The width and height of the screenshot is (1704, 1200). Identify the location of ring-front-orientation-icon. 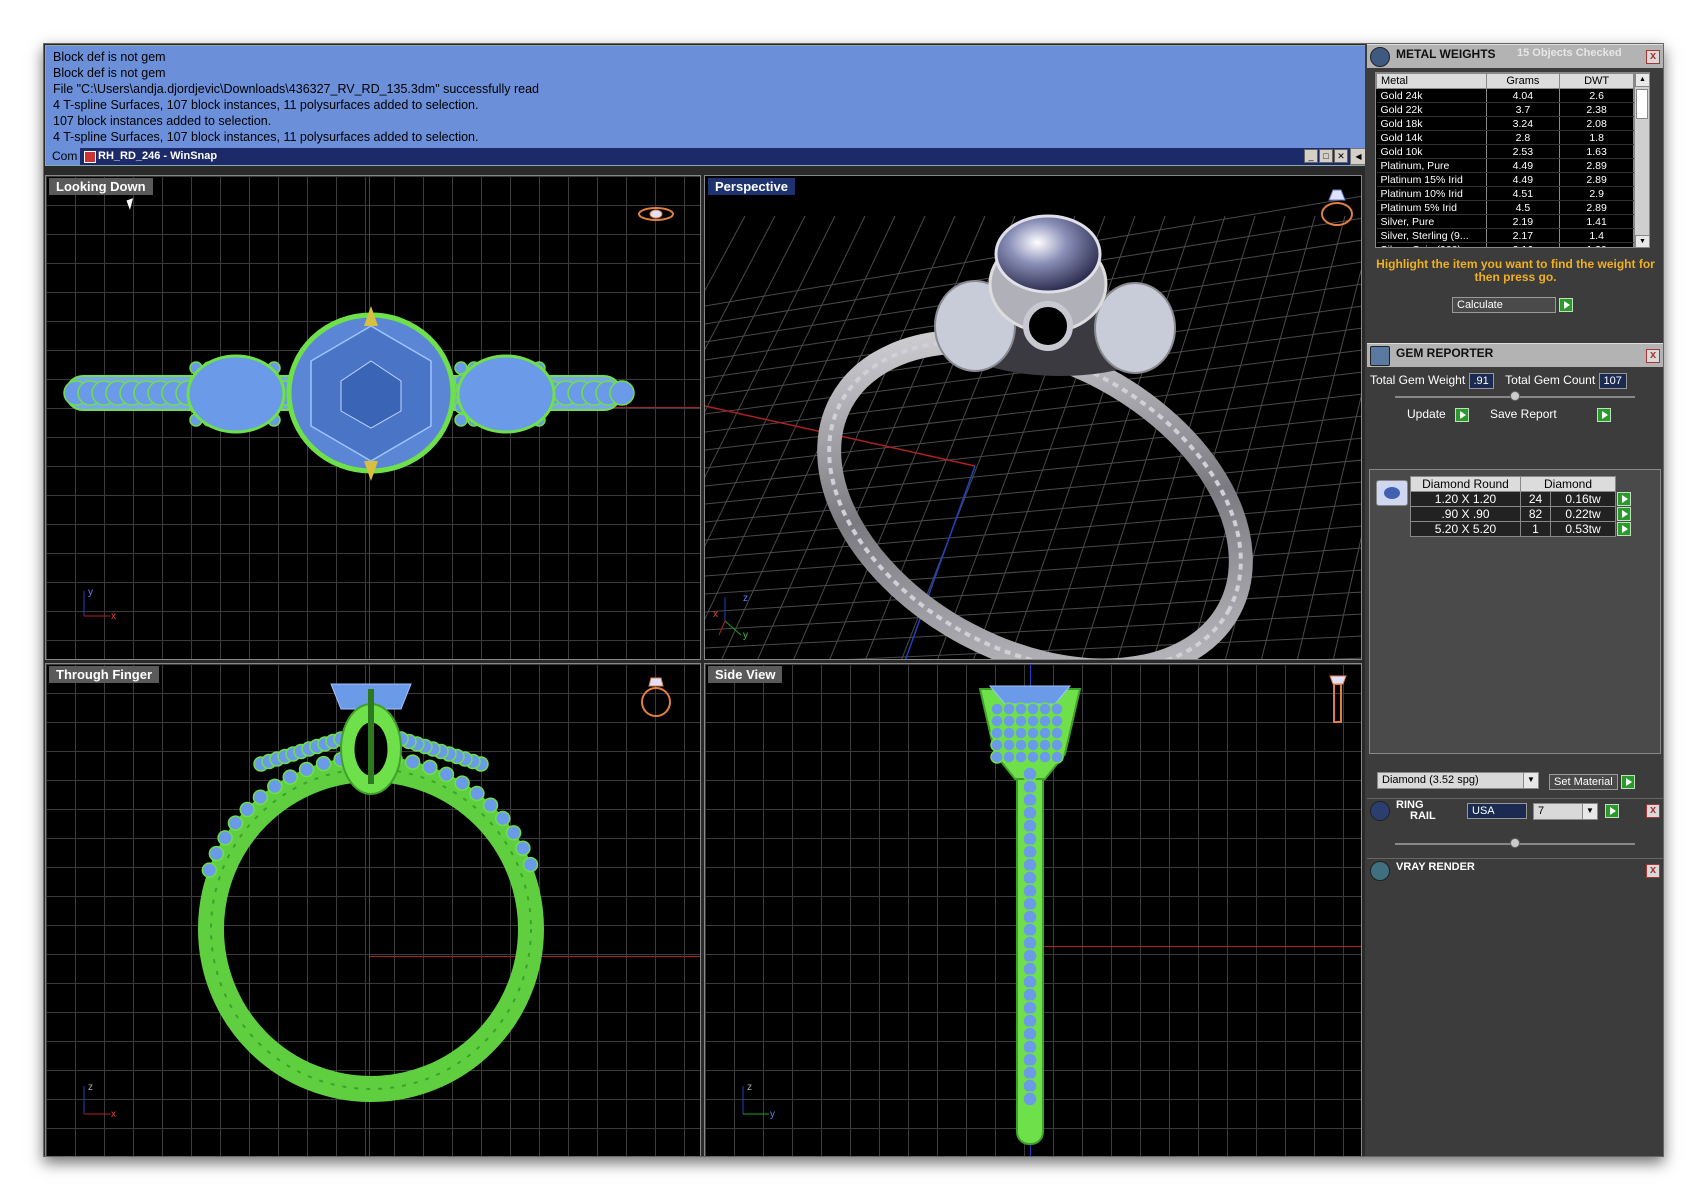
(656, 696).